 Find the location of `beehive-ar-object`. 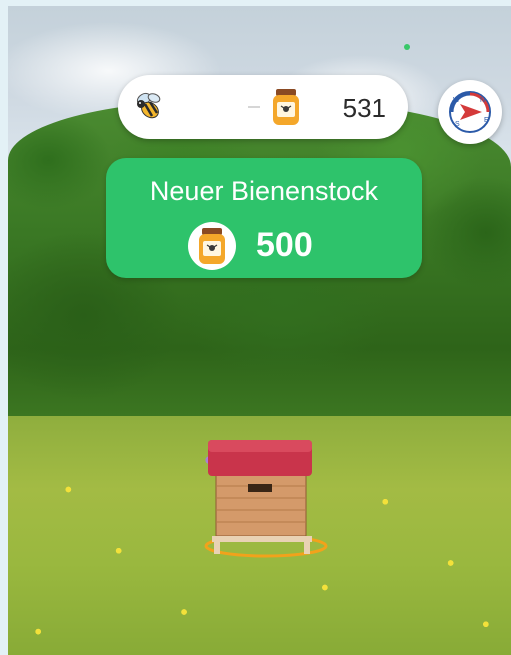

beehive-ar-object is located at coordinates (266, 501).